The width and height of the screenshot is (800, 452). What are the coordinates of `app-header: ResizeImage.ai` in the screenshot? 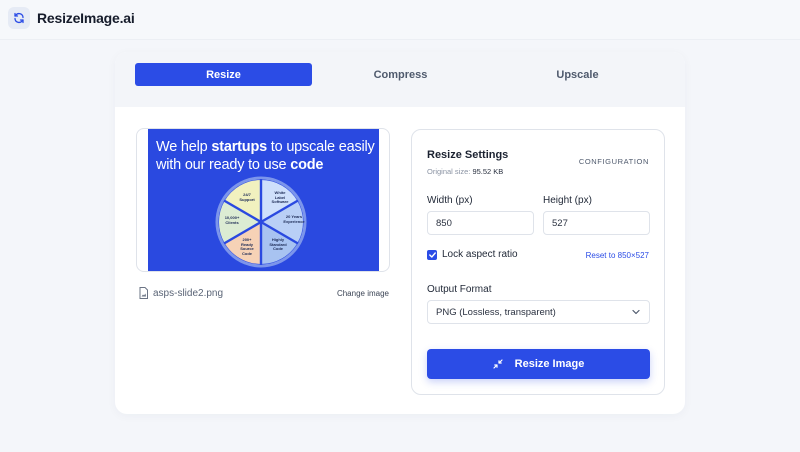 It's located at (400, 20).